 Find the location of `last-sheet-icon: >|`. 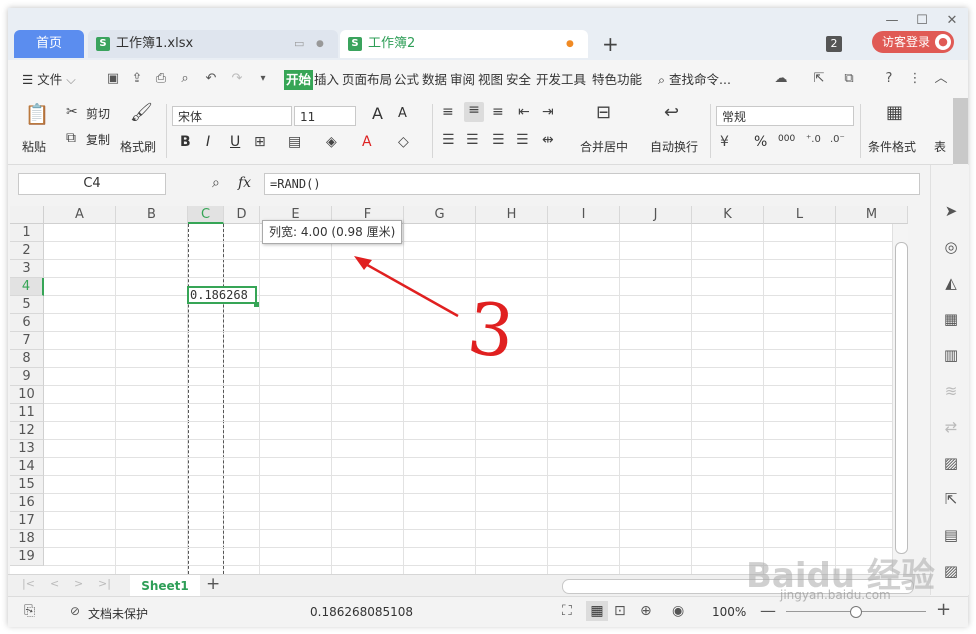

last-sheet-icon: >| is located at coordinates (104, 583).